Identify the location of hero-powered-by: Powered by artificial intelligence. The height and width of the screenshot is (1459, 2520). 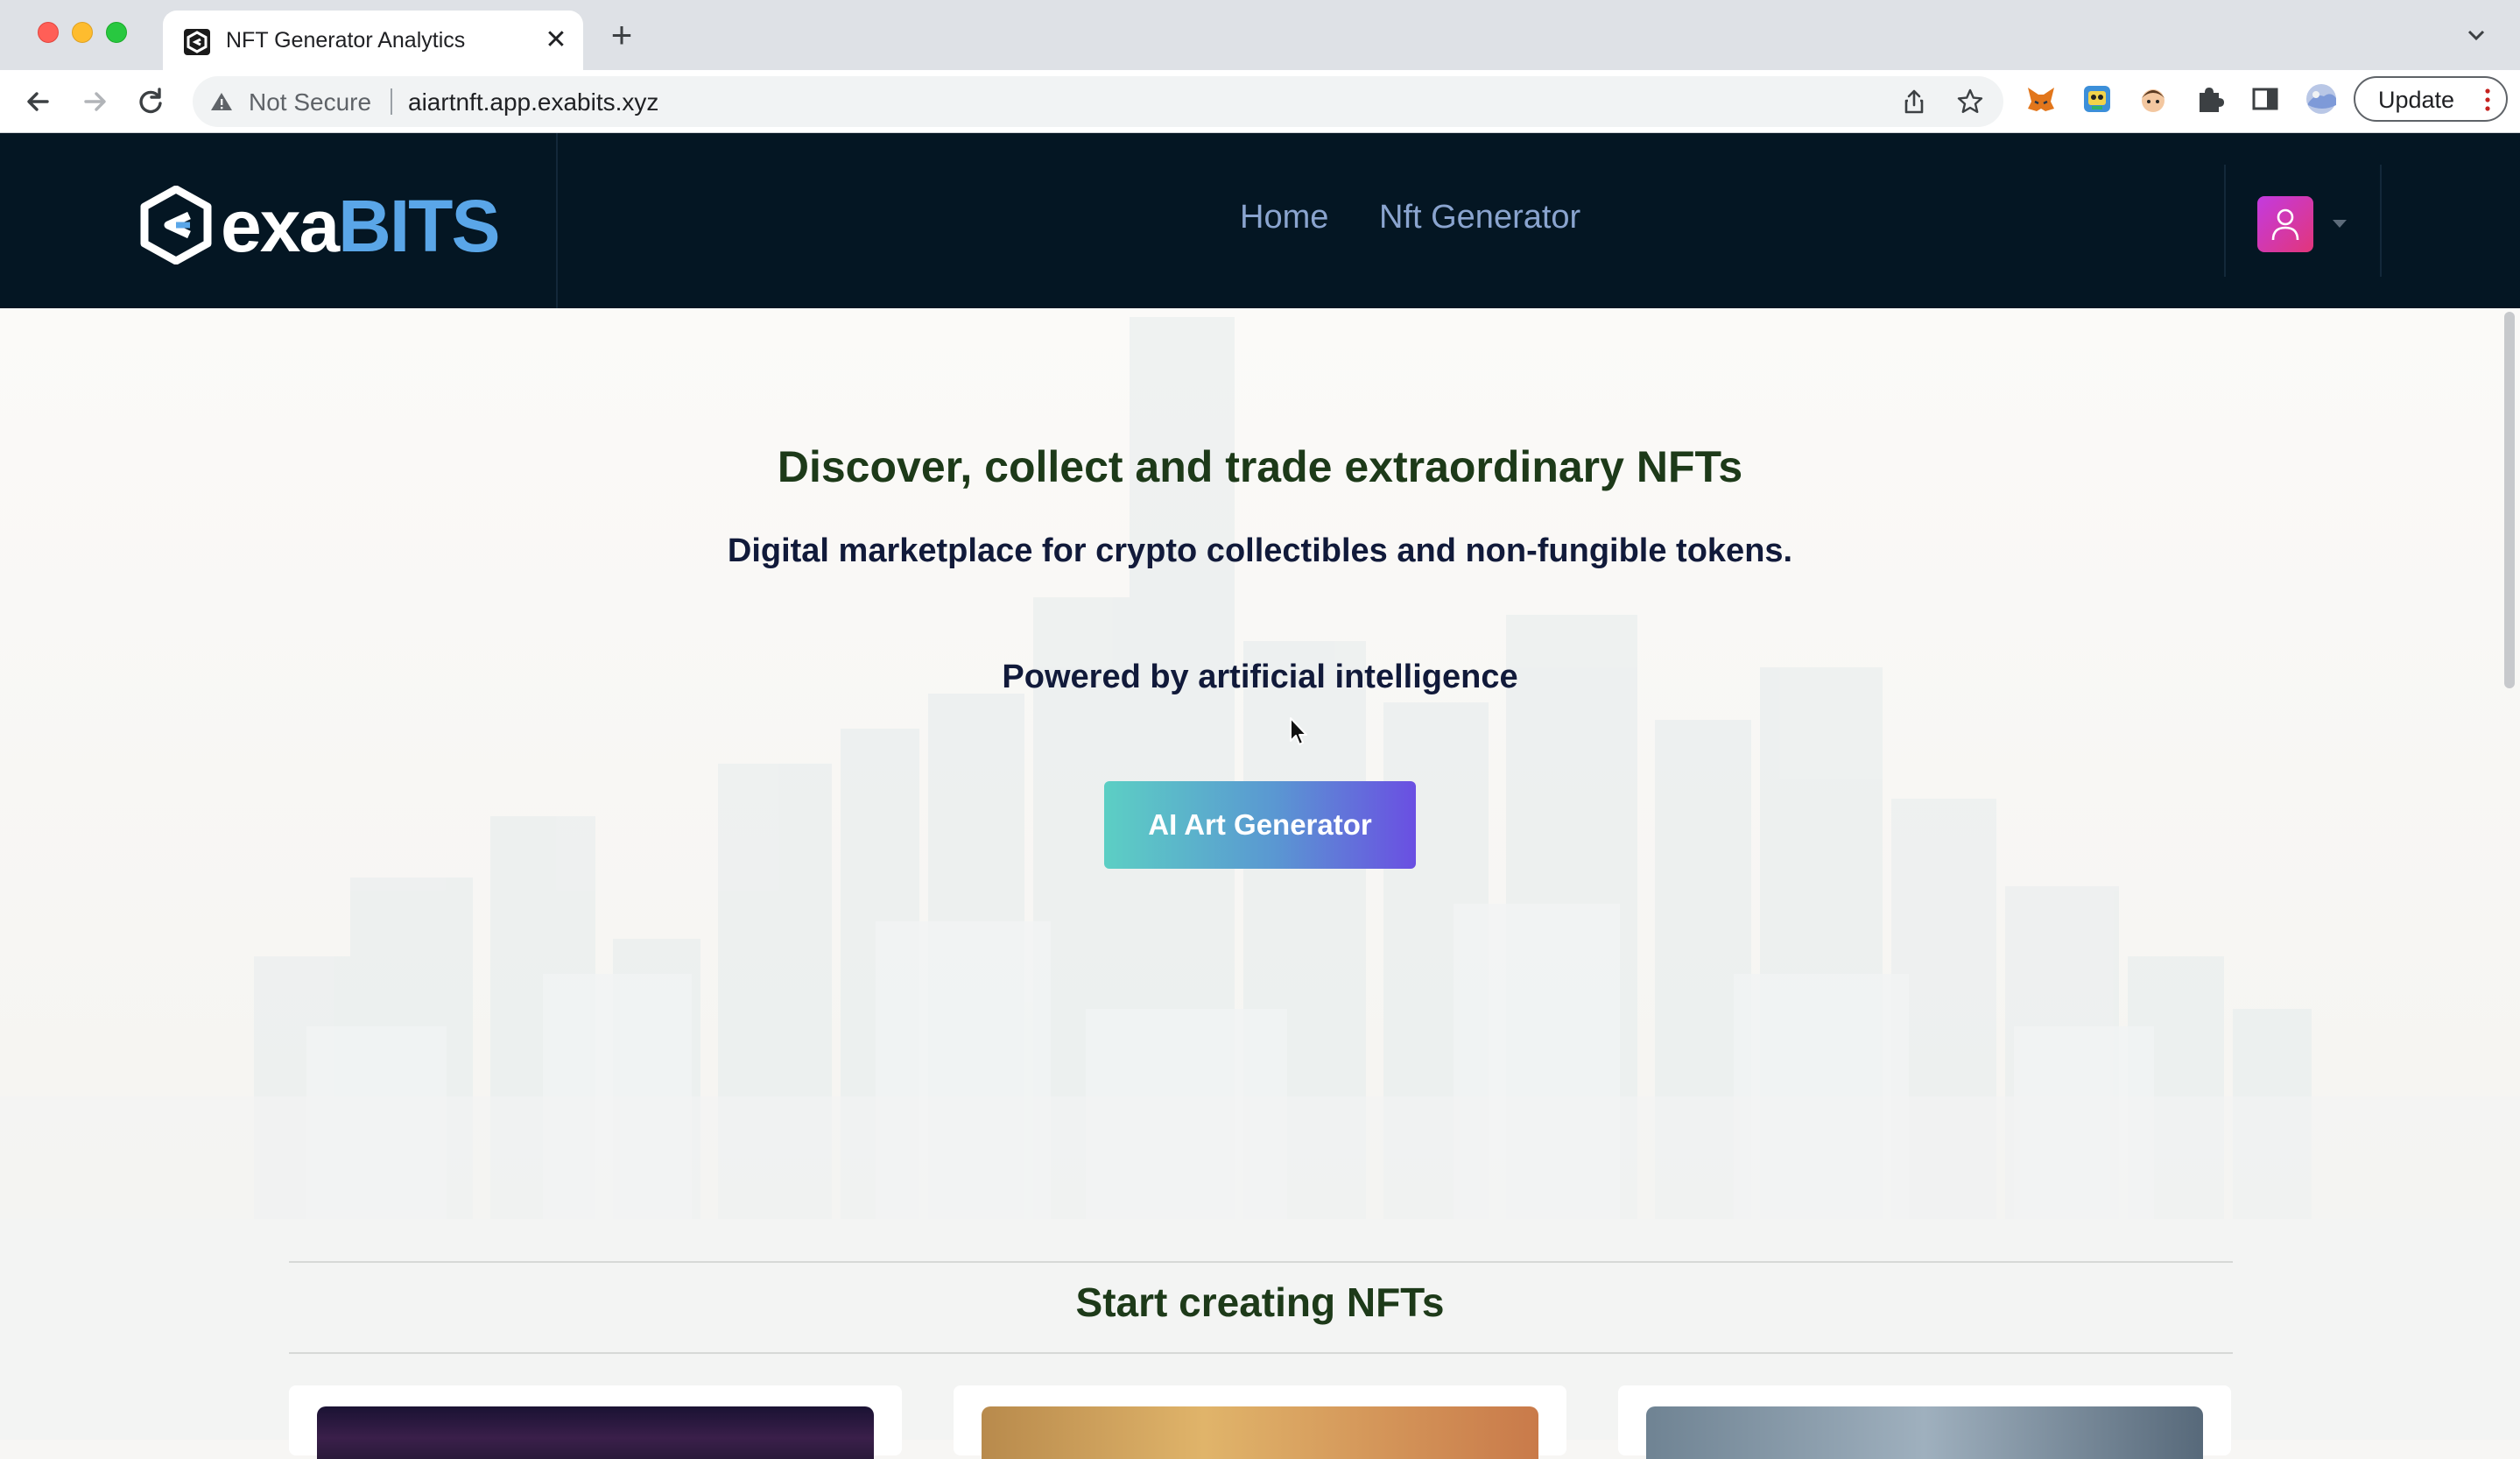
(1260, 677).